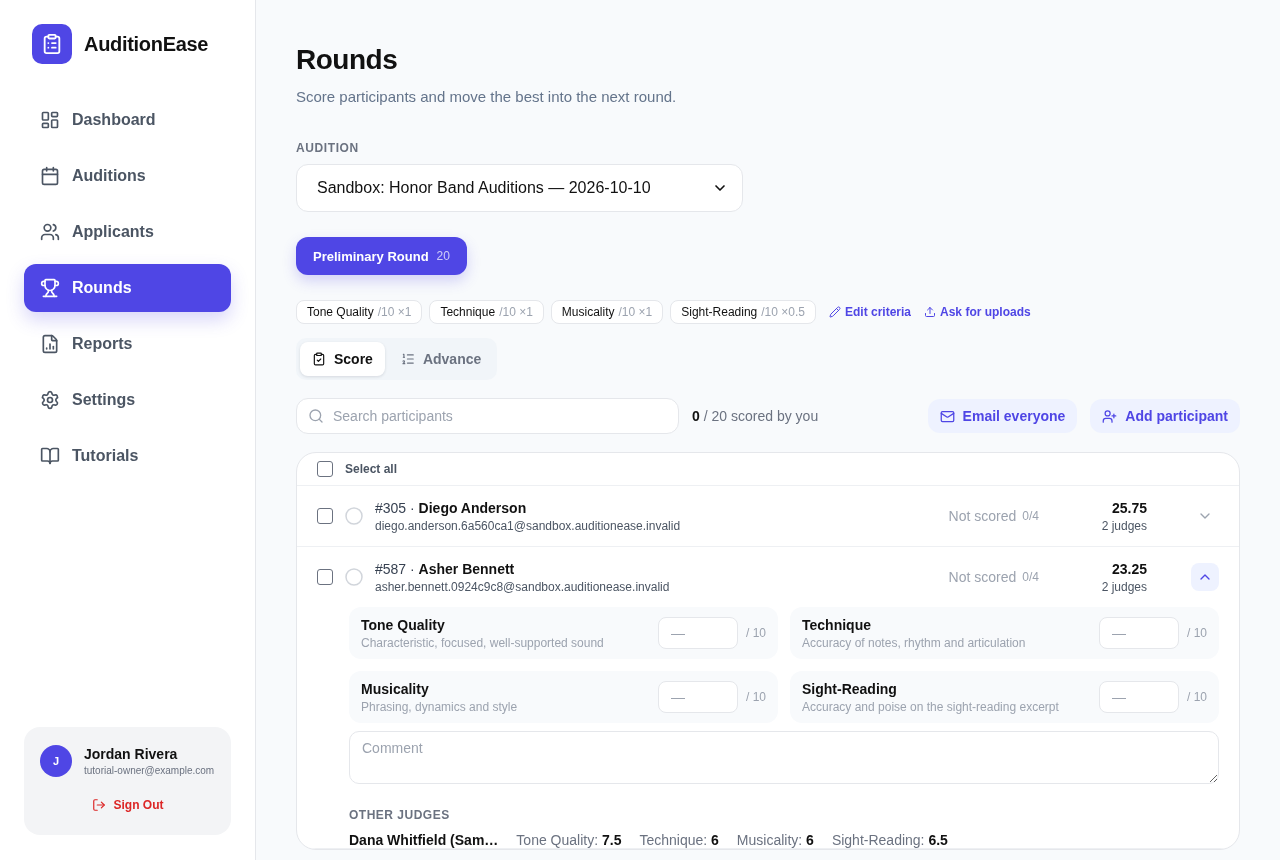 Image resolution: width=1280 pixels, height=860 pixels. Describe the element at coordinates (52, 44) in the screenshot. I see `clipboard-icon` at that location.